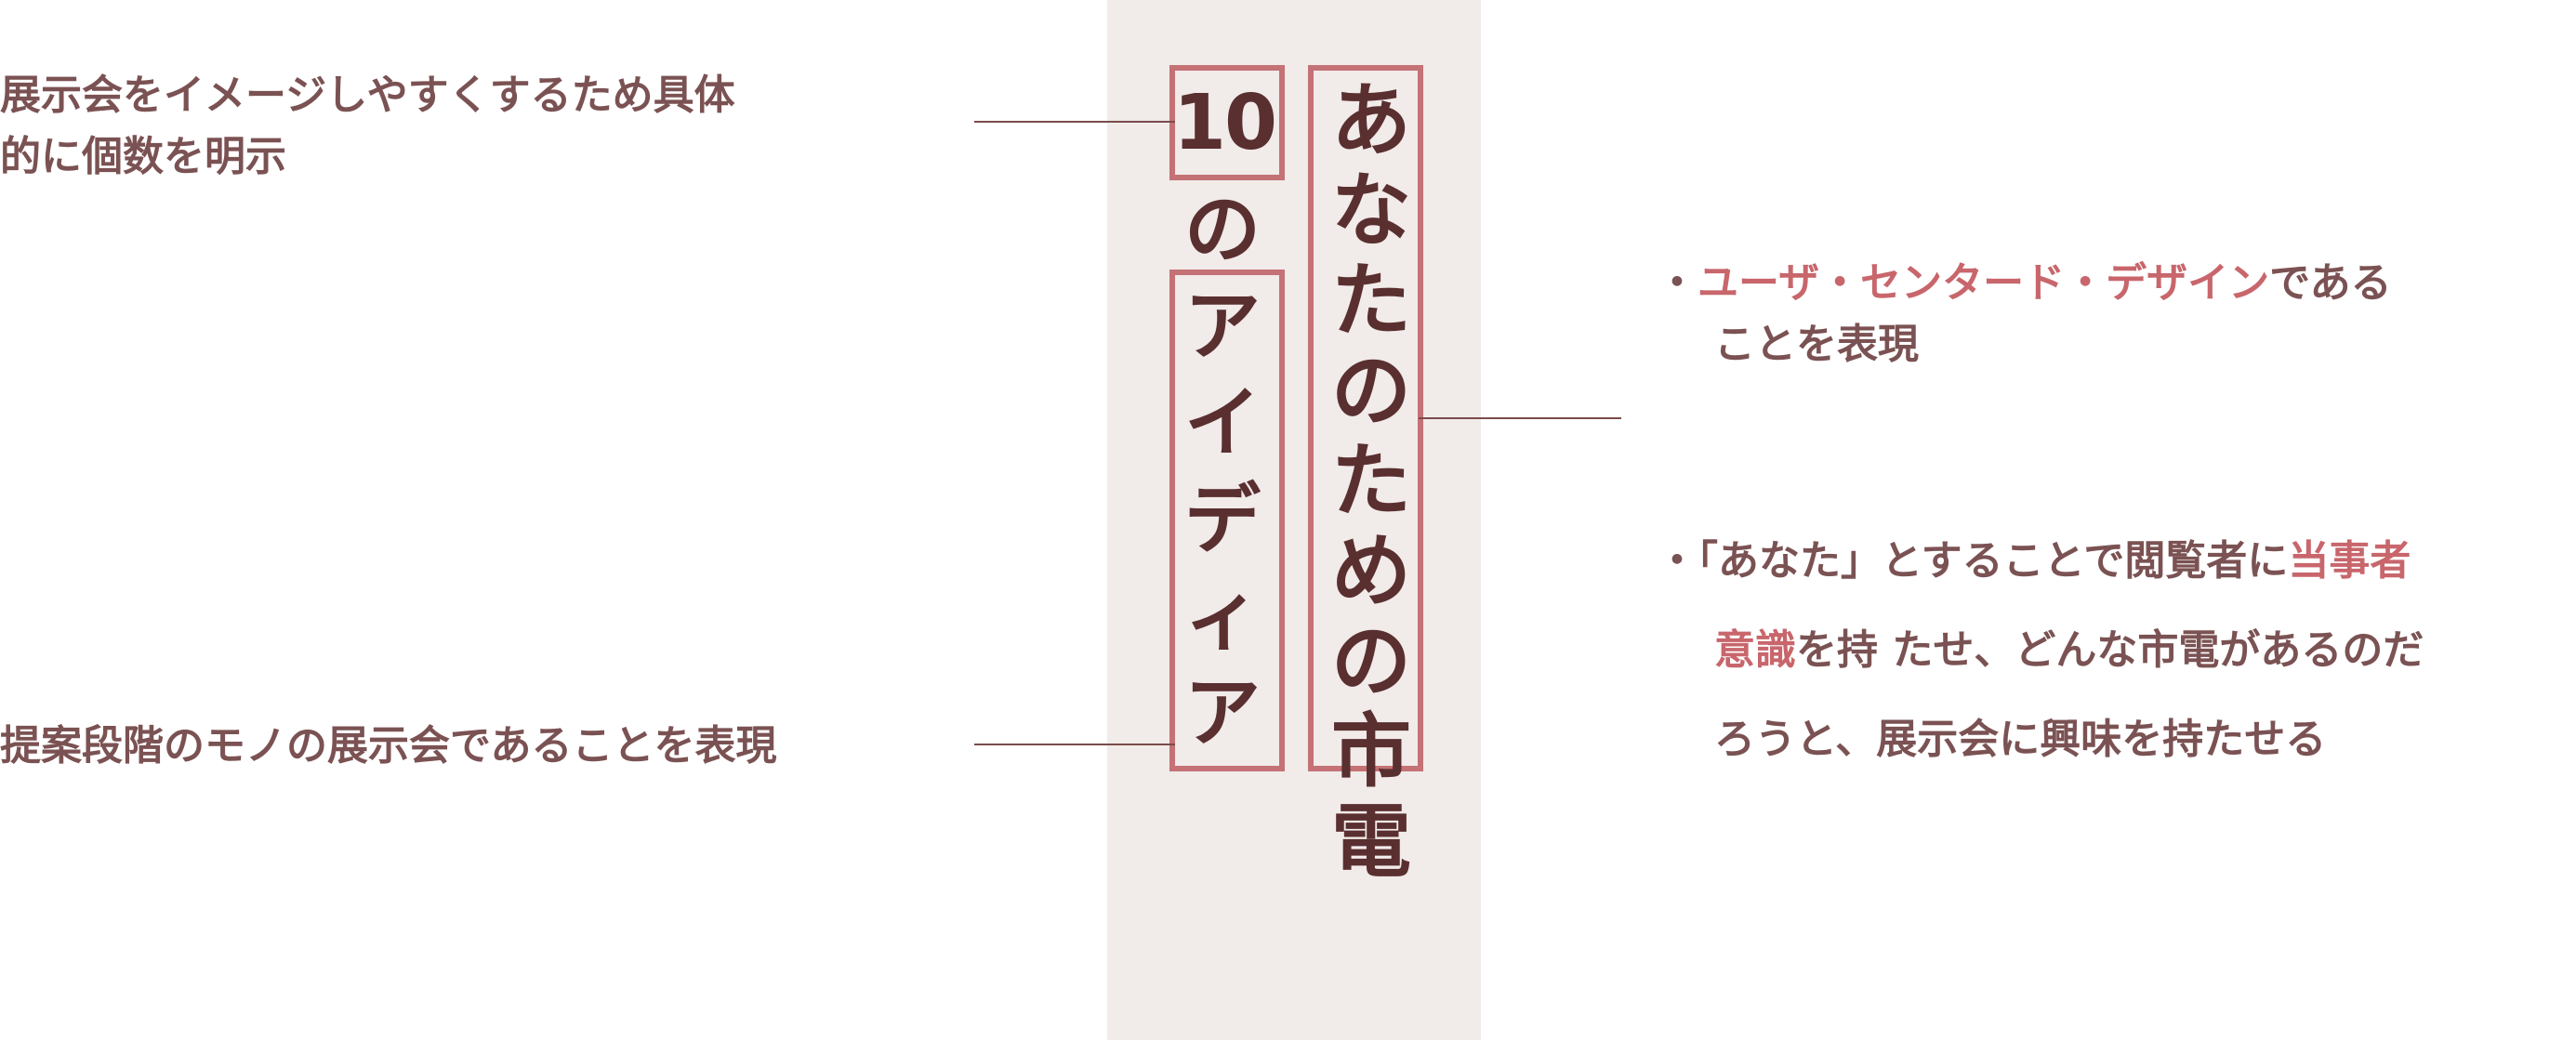 Image resolution: width=2576 pixels, height=1040 pixels. I want to click on note-line: 的に個数を明示, so click(143, 156).